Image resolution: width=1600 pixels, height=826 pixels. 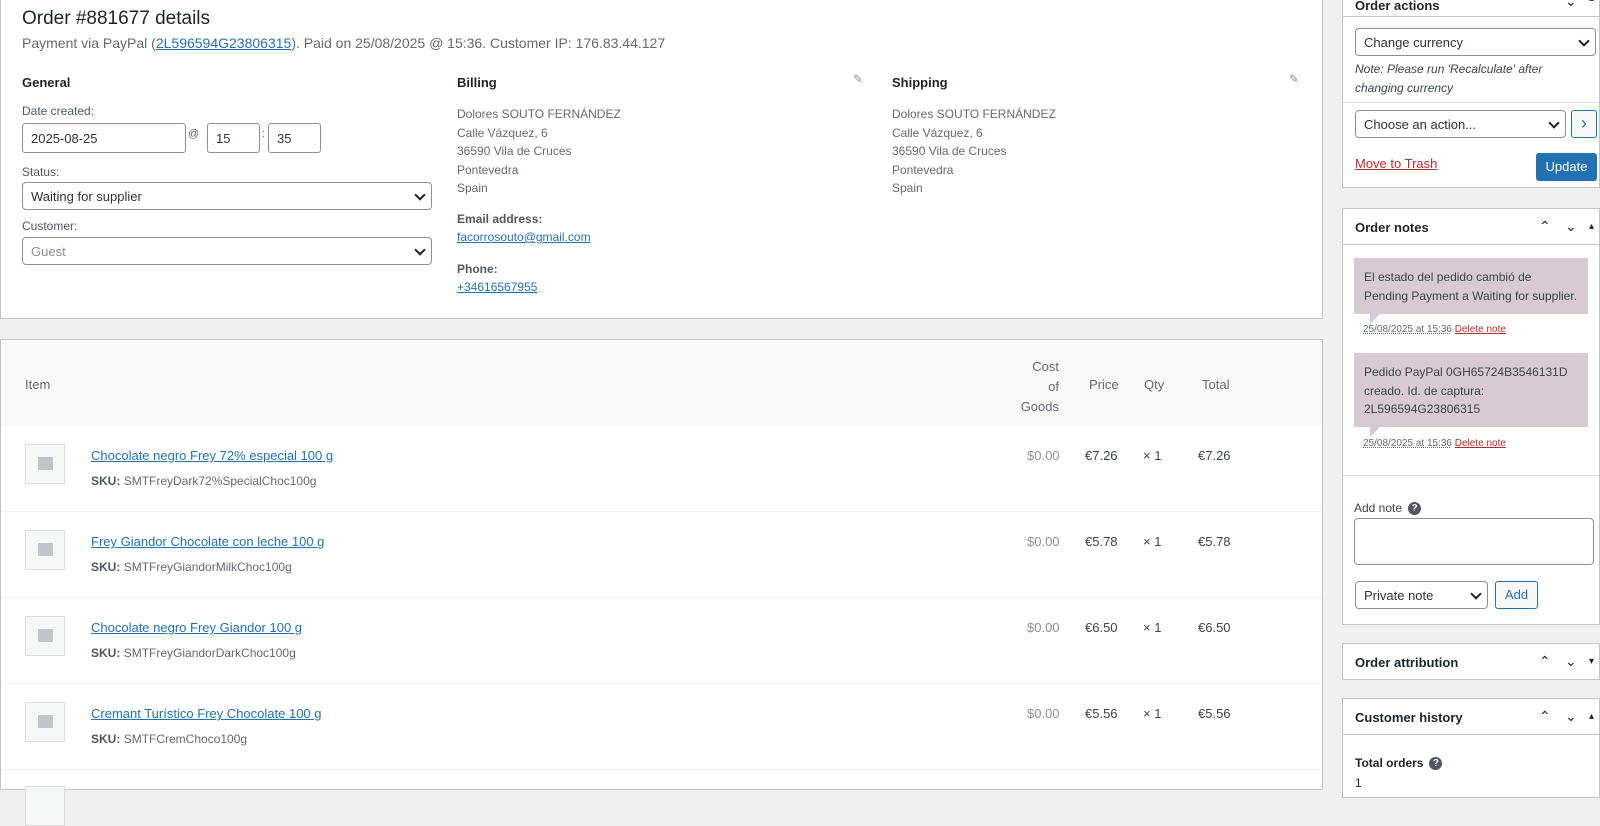 What do you see at coordinates (220, 481) in the screenshot?
I see `sku-value: SMTFreyDark72%SpecialChoc100g` at bounding box center [220, 481].